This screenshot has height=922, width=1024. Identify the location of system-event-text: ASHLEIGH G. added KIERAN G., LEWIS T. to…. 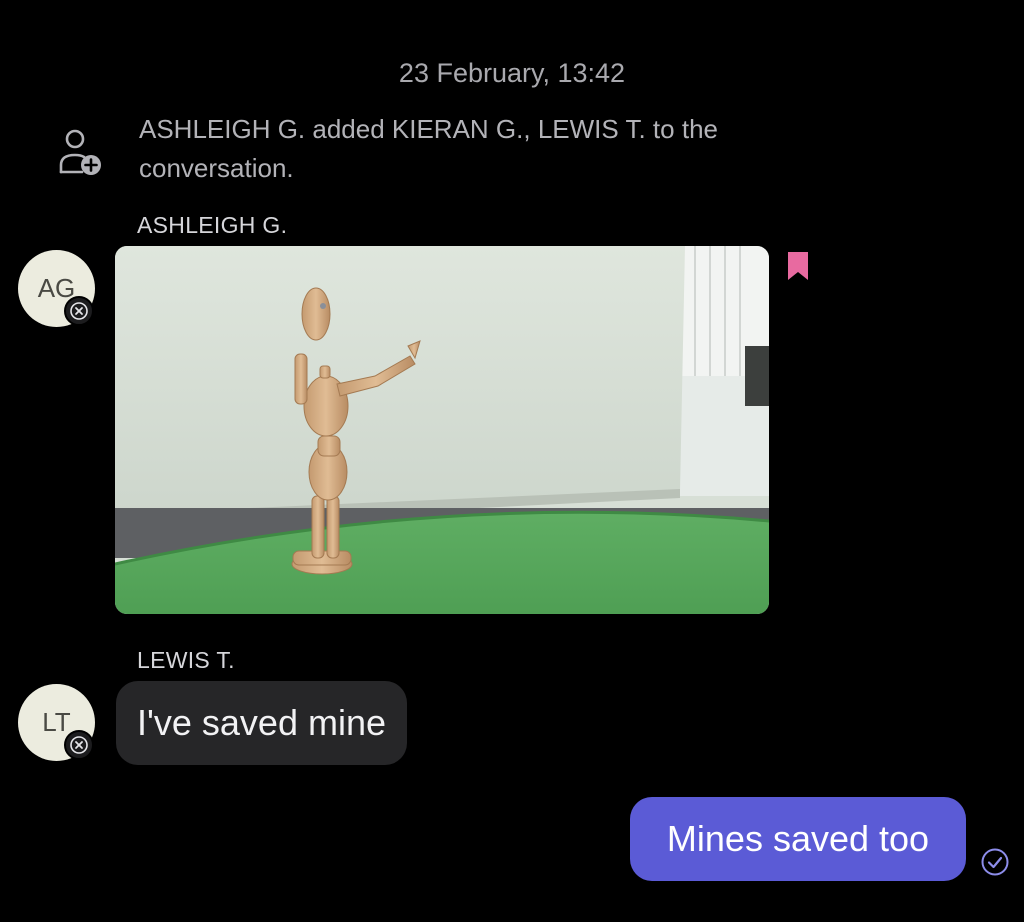
(428, 148).